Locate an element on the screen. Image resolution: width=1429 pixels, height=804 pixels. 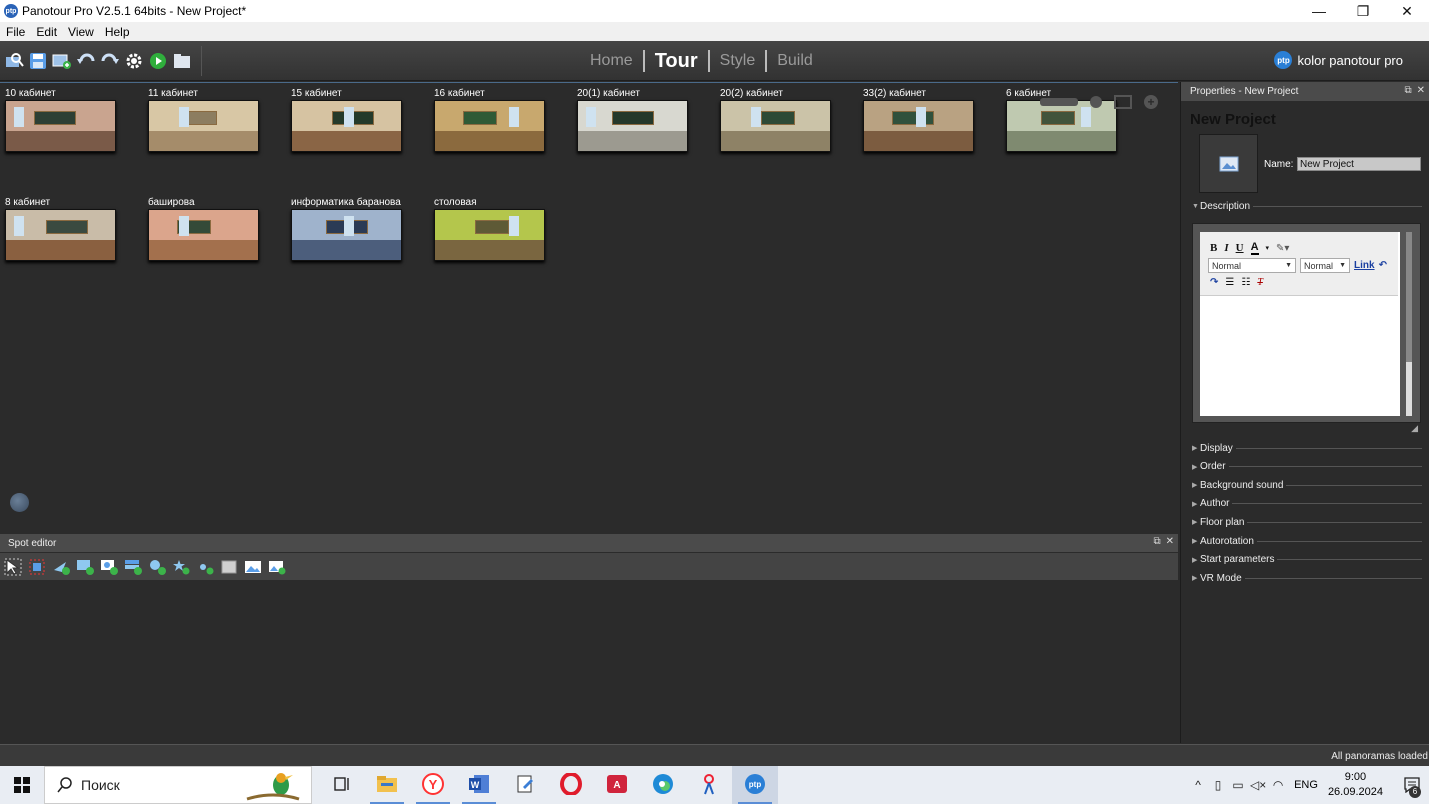
panorama-item: 15 кабинет is located at coordinates (347, 119).